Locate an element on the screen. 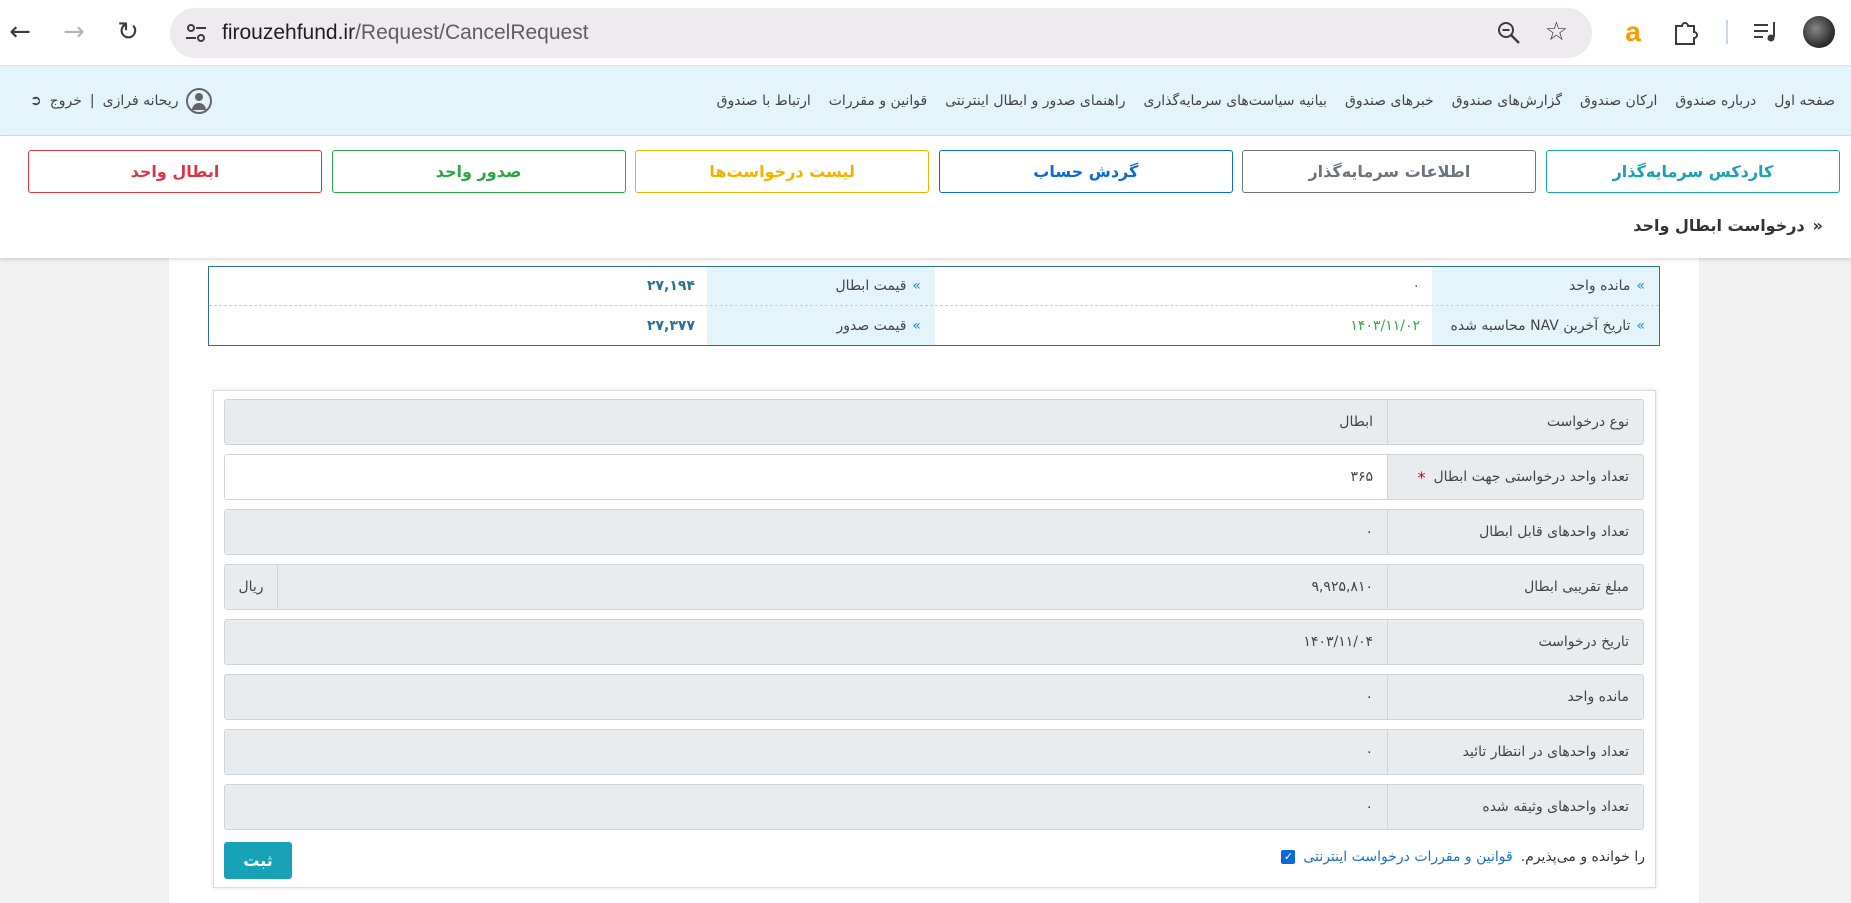 The height and width of the screenshot is (903, 1851). site-settings-icon is located at coordinates (196, 33).